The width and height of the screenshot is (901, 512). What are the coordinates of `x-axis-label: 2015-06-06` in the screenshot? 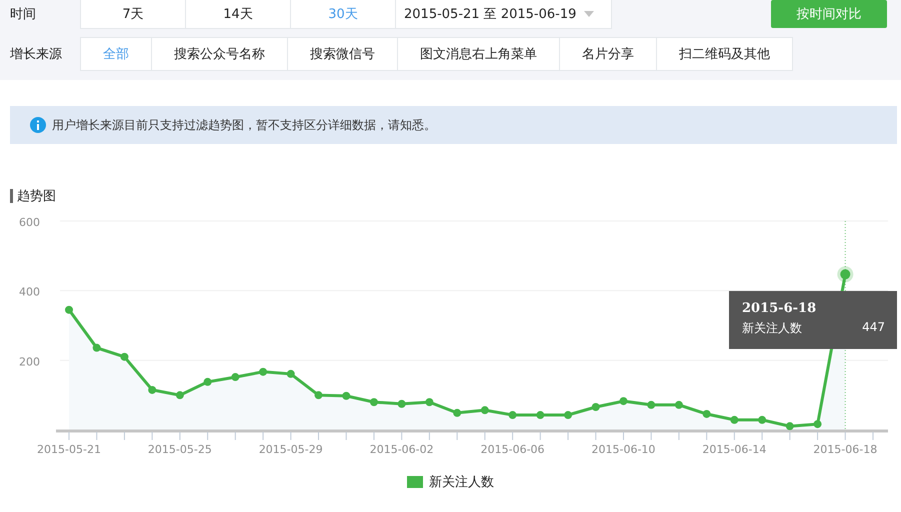 It's located at (512, 449).